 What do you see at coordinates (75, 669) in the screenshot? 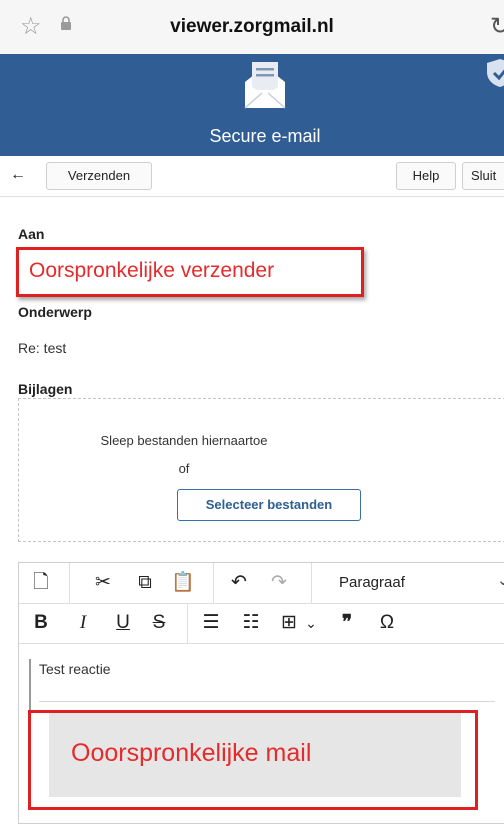
I see `editor-body-text: Test reactie` at bounding box center [75, 669].